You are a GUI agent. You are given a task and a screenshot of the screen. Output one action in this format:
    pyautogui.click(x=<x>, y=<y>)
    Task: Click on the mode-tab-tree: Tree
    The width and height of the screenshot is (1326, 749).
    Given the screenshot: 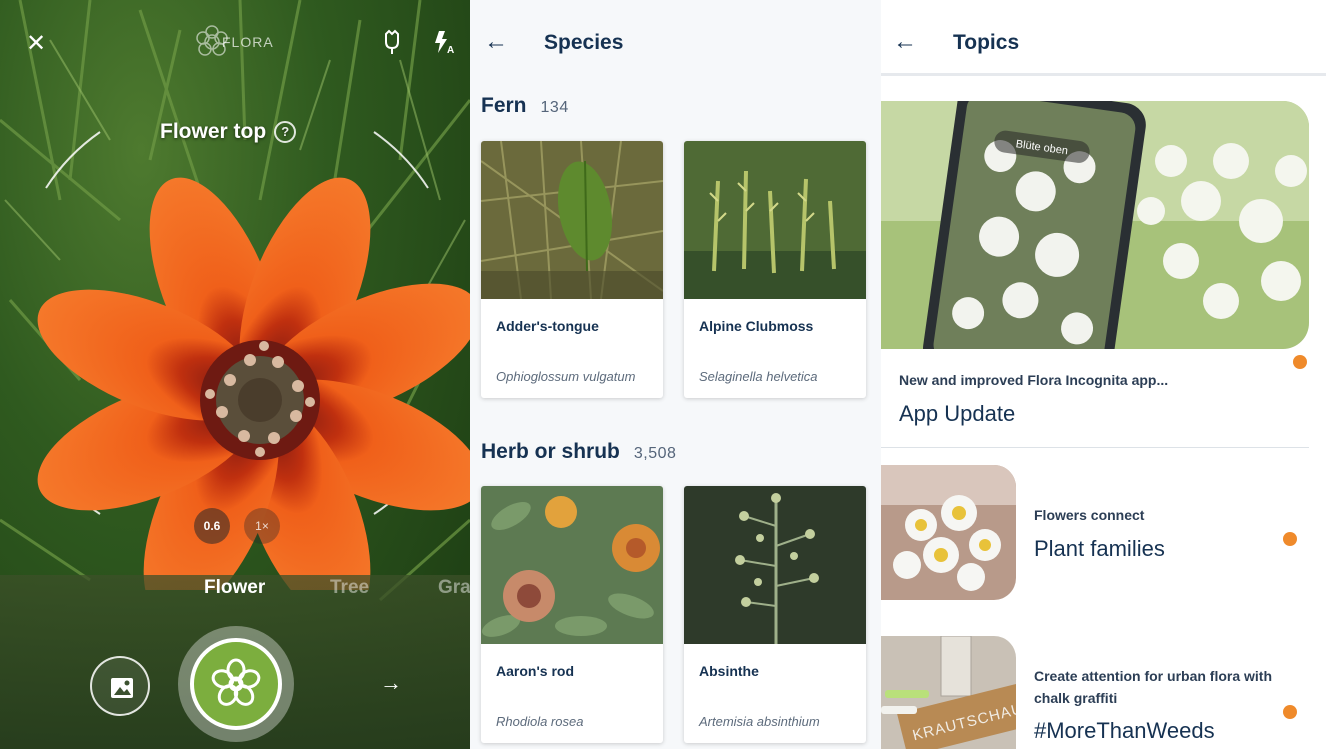 What is the action you would take?
    pyautogui.click(x=349, y=588)
    